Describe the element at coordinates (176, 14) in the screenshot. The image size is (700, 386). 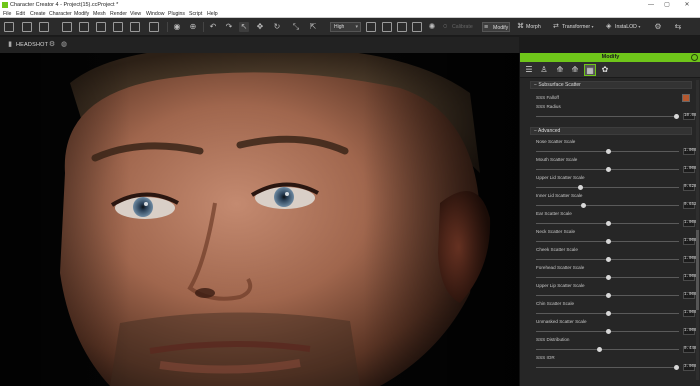
I see `menu-plugins: Plugins` at that location.